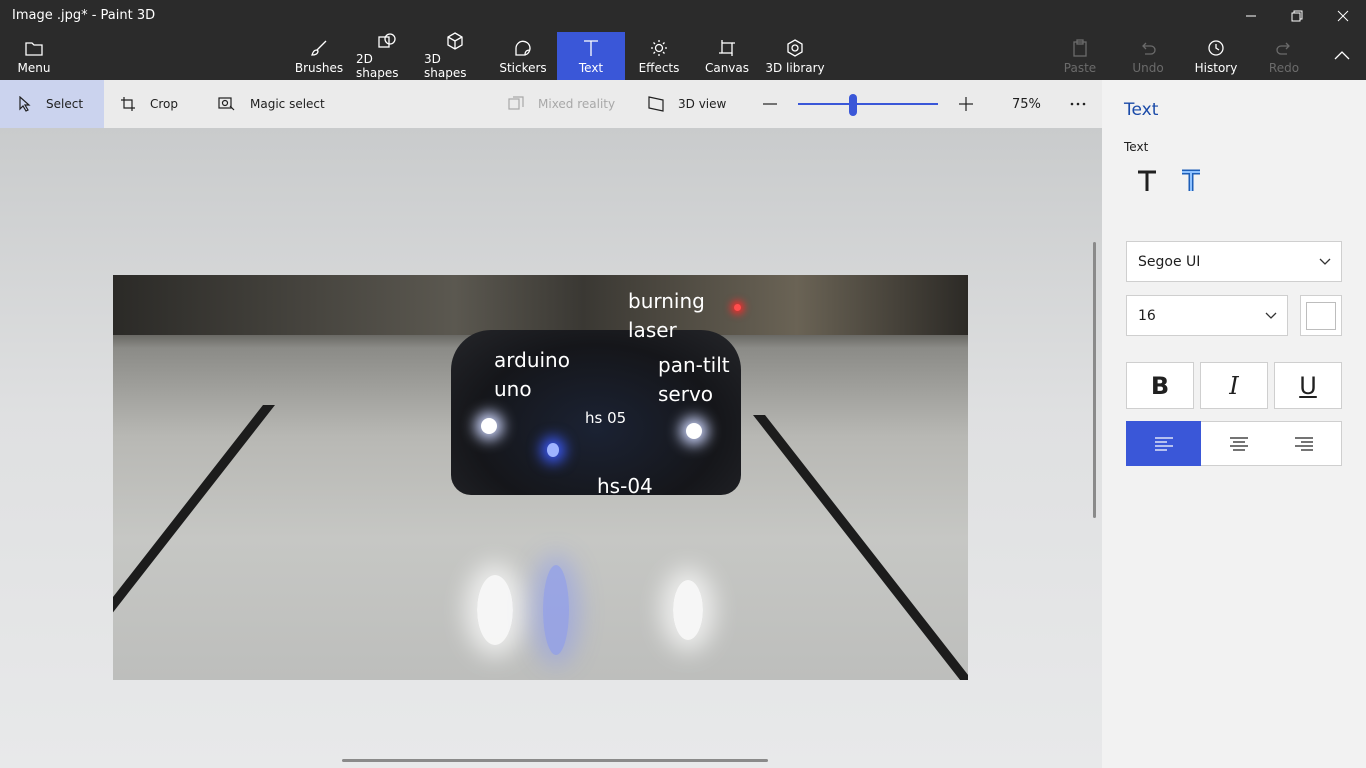 The image size is (1366, 768). Describe the element at coordinates (1234, 385) in the screenshot. I see `italic-button: I` at that location.